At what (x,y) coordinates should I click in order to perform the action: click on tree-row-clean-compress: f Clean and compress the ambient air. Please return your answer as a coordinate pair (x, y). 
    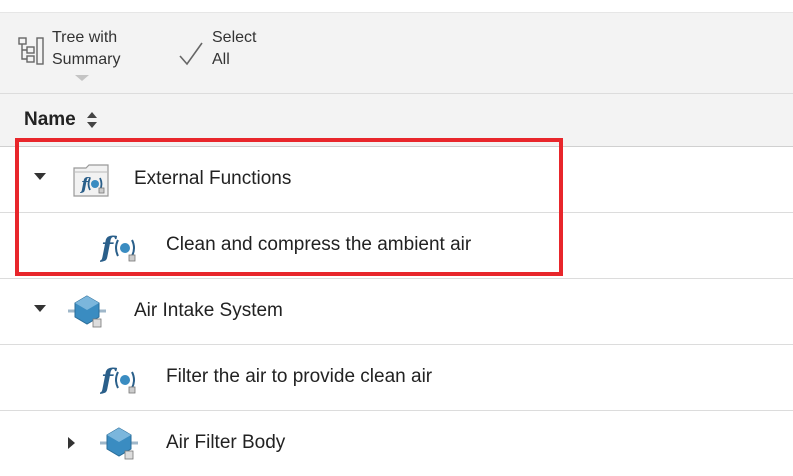
    Looking at the image, I should click on (396, 246).